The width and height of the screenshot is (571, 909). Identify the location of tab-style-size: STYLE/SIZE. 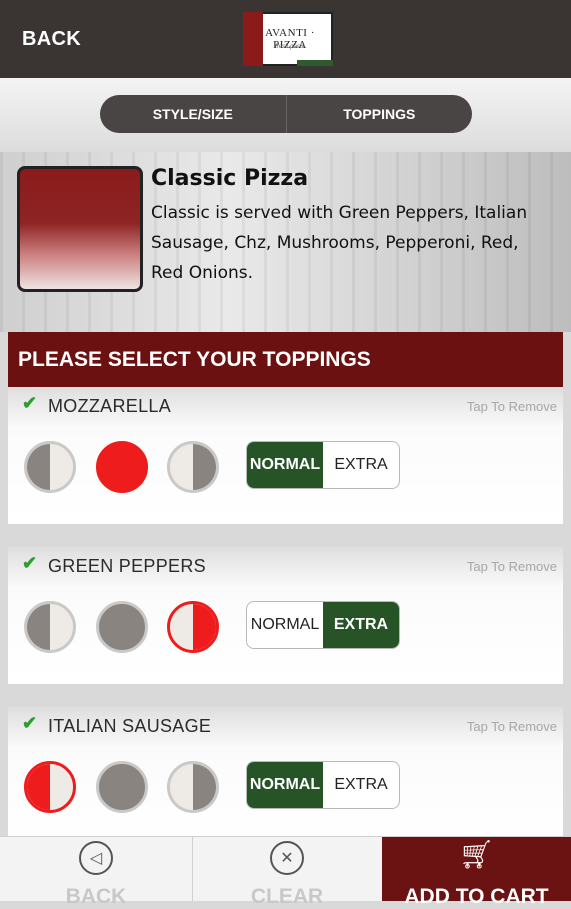
(193, 114).